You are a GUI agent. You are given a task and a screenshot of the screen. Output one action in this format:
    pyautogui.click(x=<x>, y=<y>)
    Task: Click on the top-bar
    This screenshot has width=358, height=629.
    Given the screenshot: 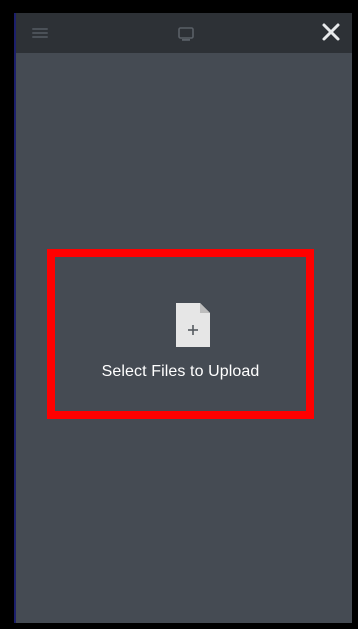 What is the action you would take?
    pyautogui.click(x=184, y=33)
    